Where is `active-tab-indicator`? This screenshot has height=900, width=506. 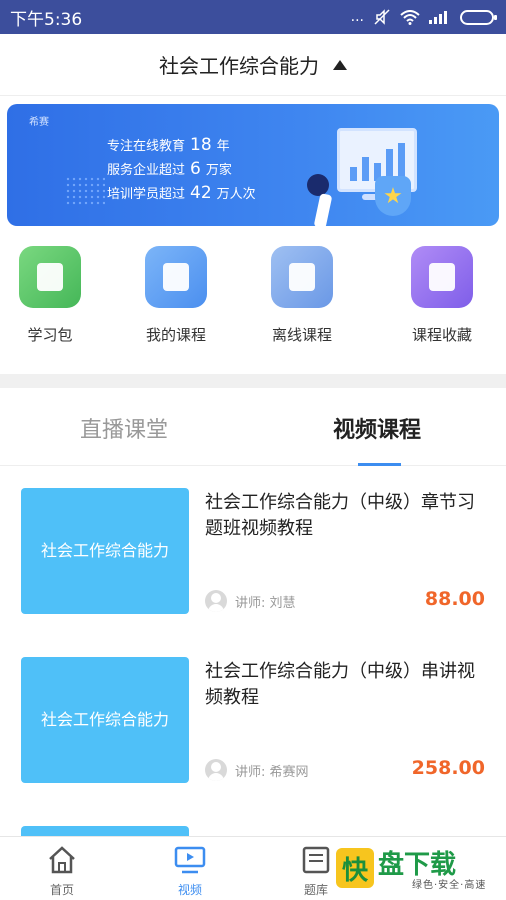 active-tab-indicator is located at coordinates (379, 464).